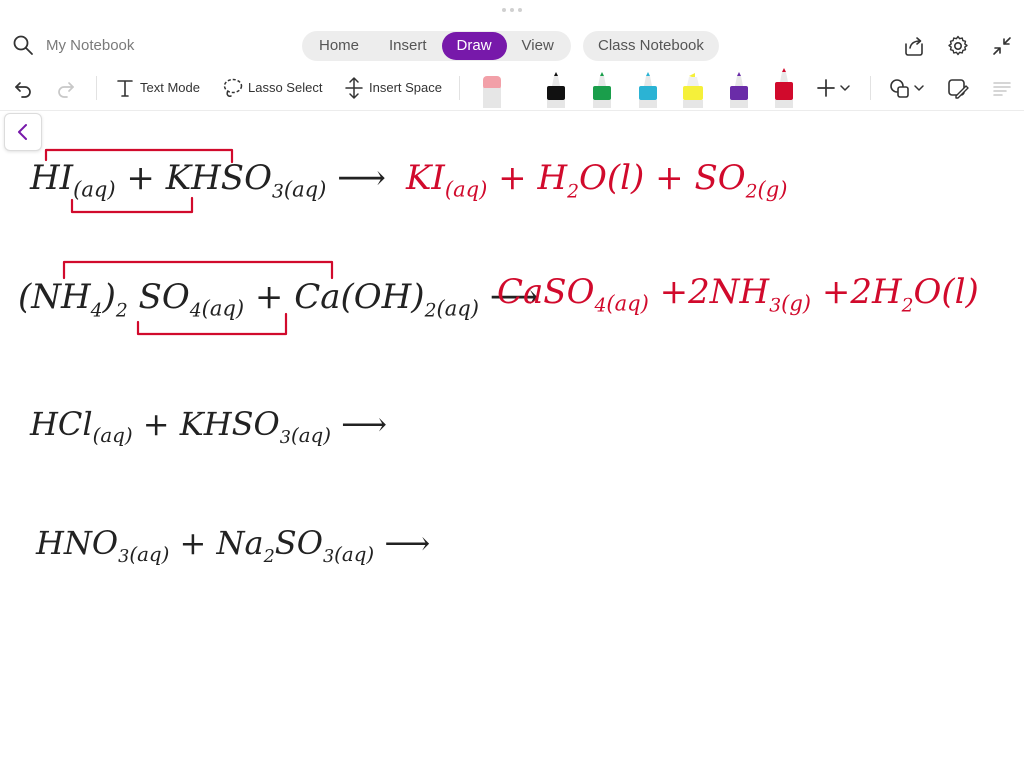  Describe the element at coordinates (339, 46) in the screenshot. I see `tab-home: Home` at that location.